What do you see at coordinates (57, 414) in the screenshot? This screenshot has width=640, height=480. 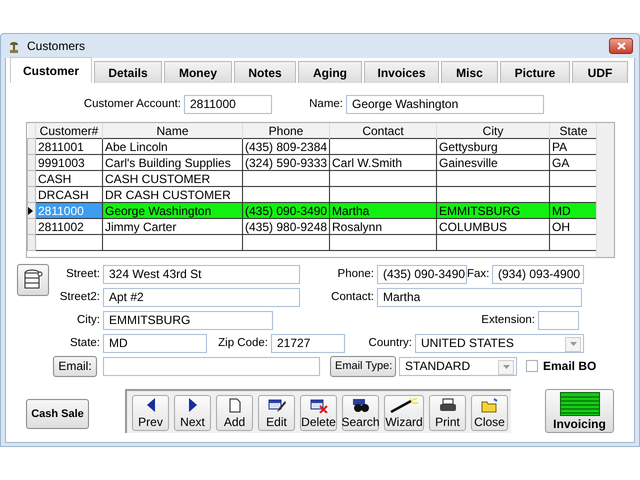 I see `cash-sale-button: Cash Sale` at bounding box center [57, 414].